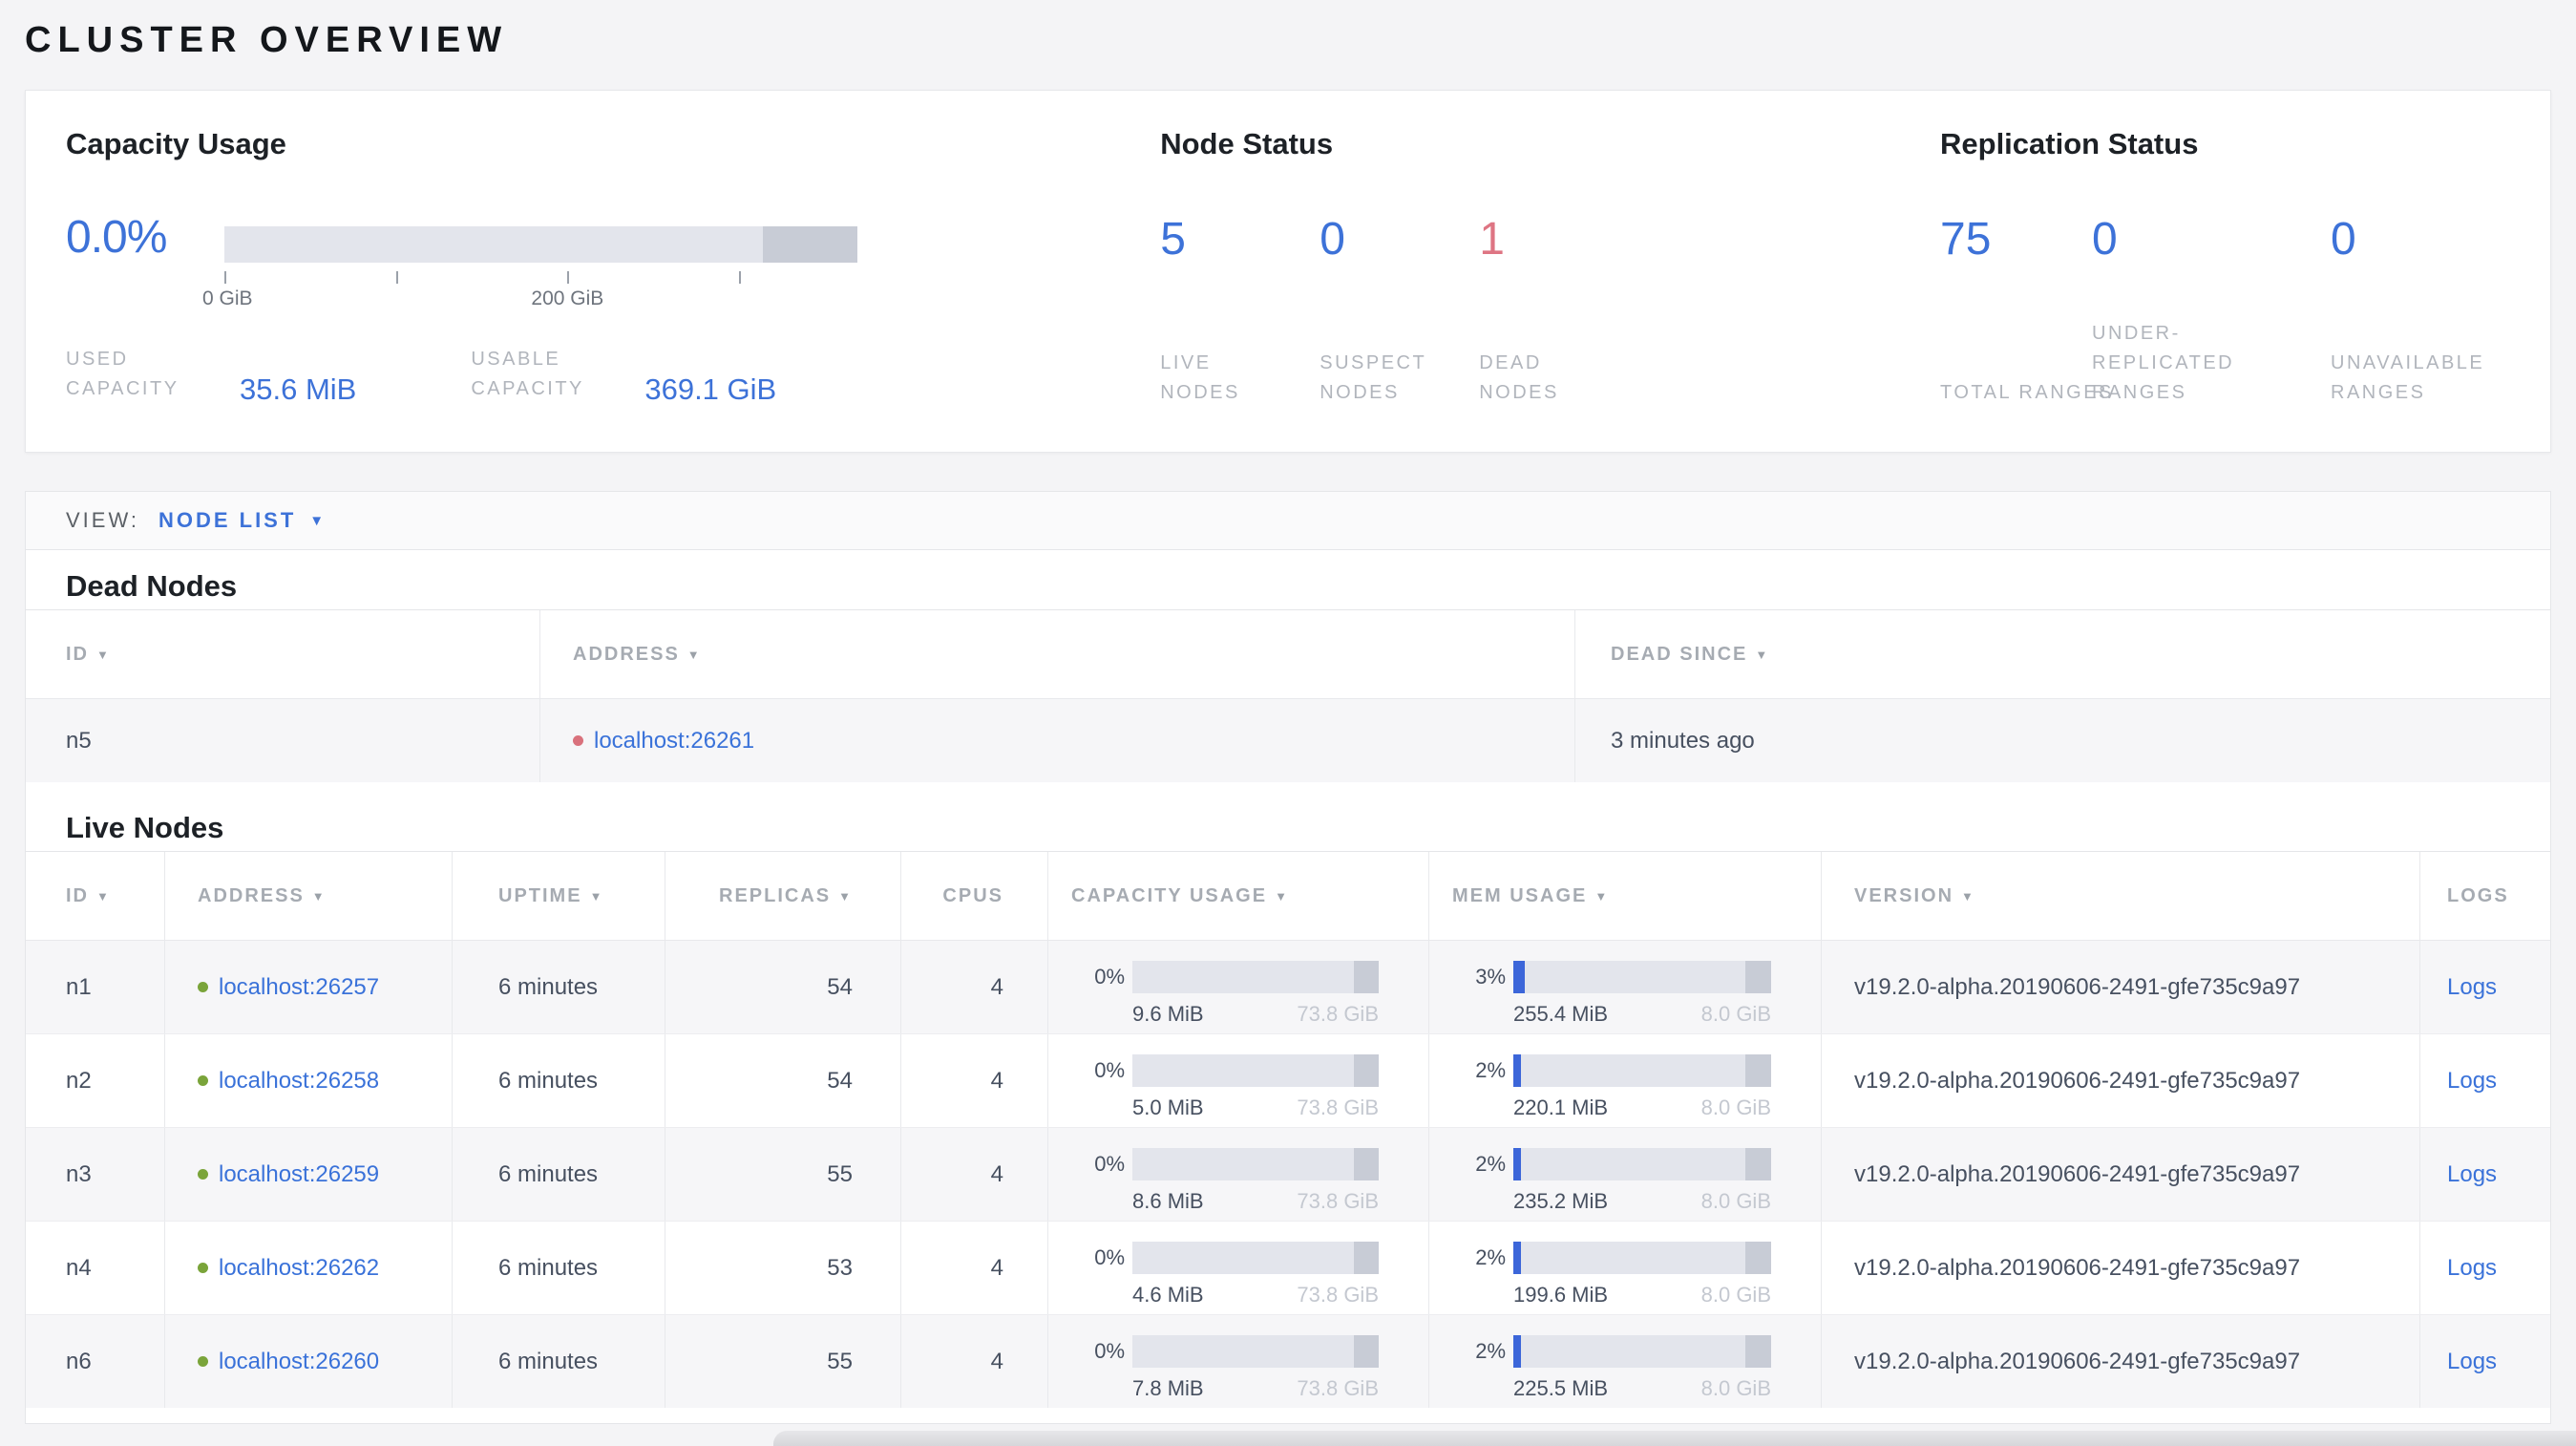  What do you see at coordinates (2120, 1268) in the screenshot?
I see `version-cell: v19.2.0-alpha.20190606-2491-gfe735c9a97` at bounding box center [2120, 1268].